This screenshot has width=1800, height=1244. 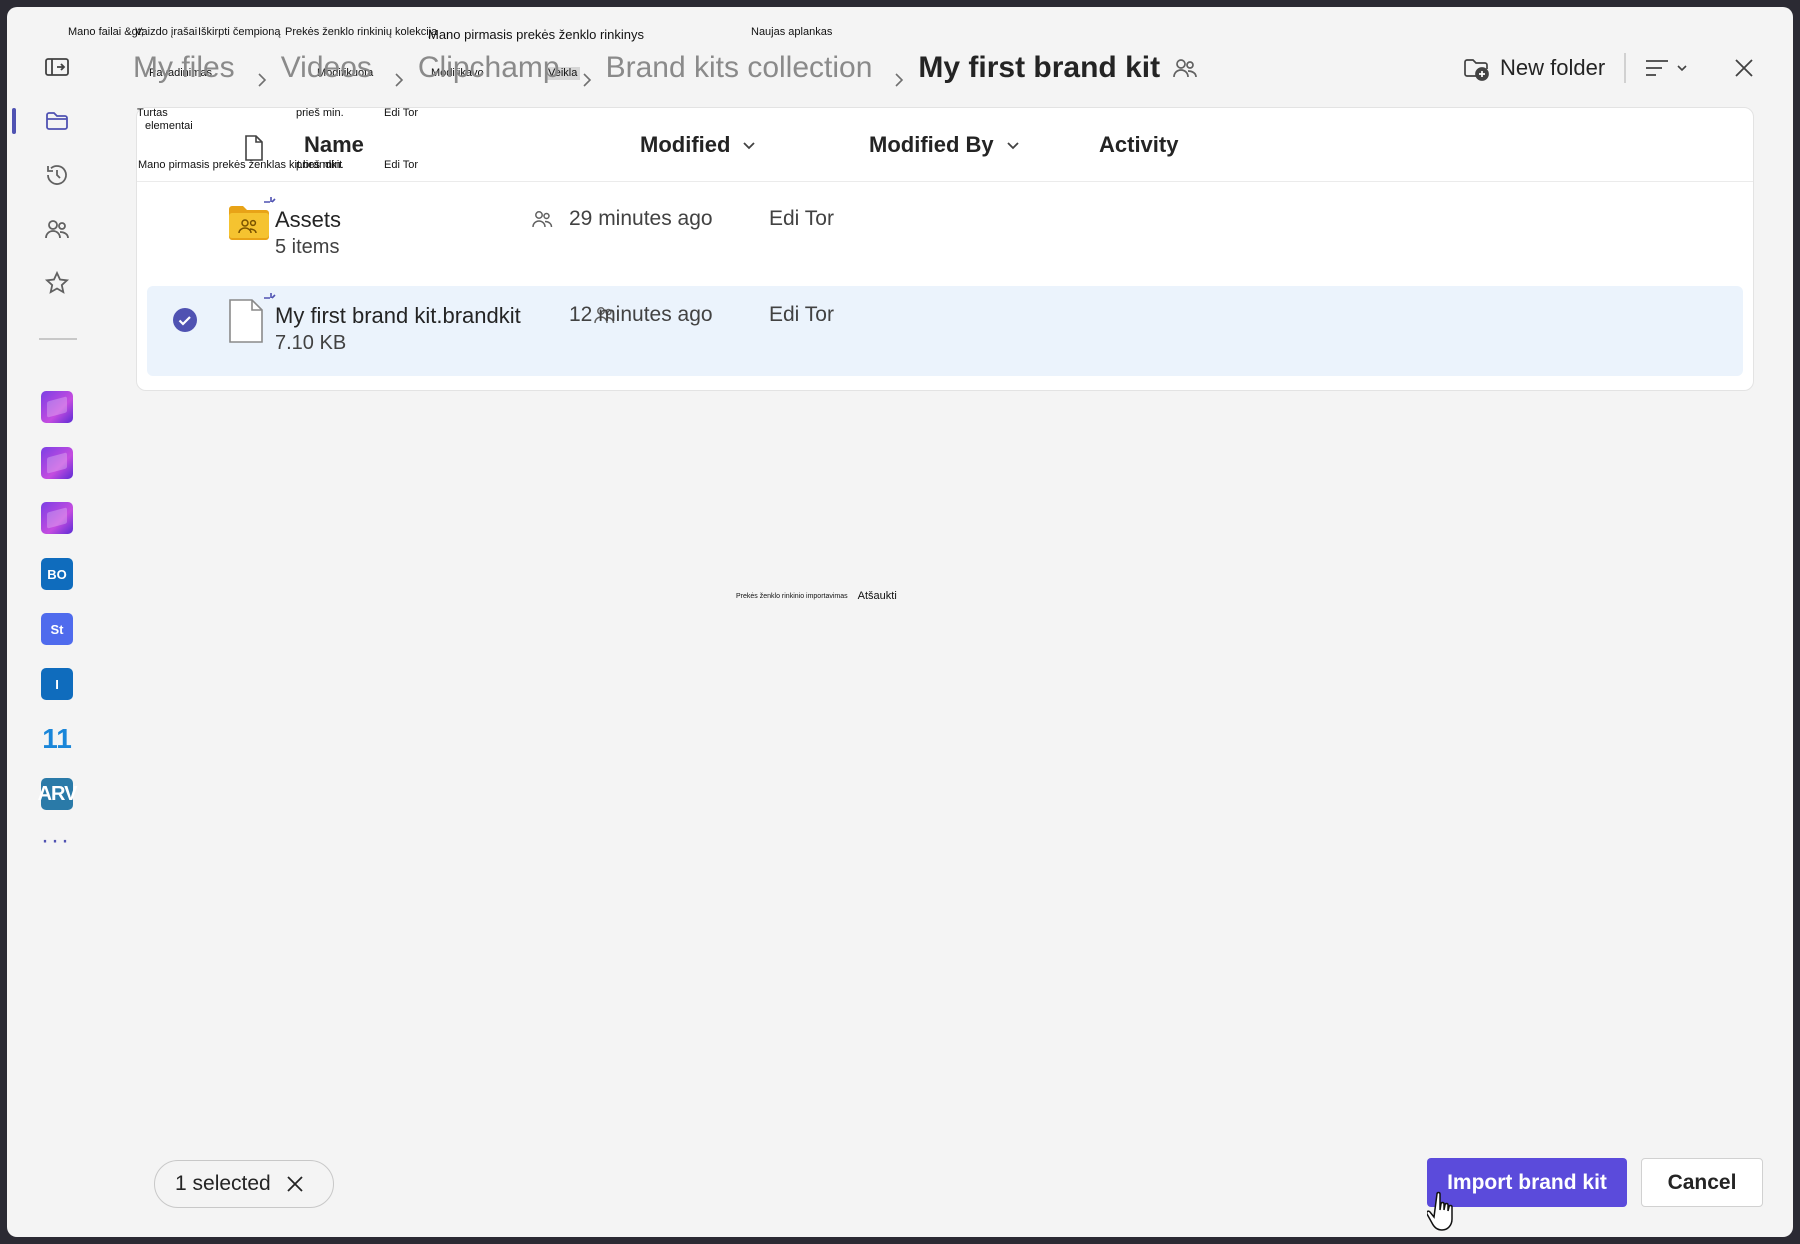 What do you see at coordinates (1440, 1211) in the screenshot?
I see `hand-pointer-cursor-icon` at bounding box center [1440, 1211].